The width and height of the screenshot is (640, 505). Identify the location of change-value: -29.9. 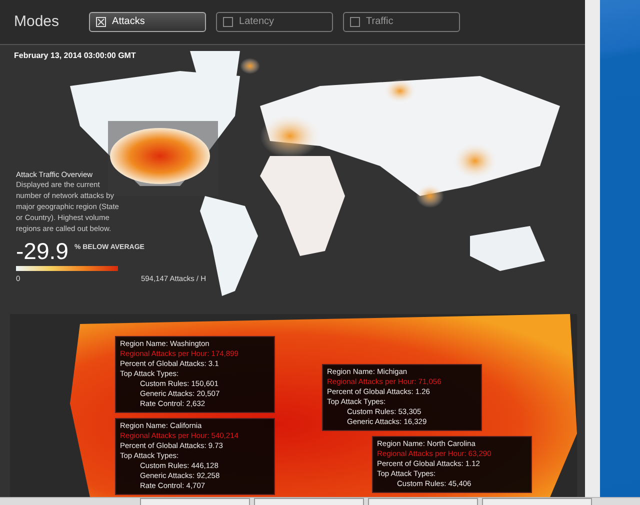
(42, 251).